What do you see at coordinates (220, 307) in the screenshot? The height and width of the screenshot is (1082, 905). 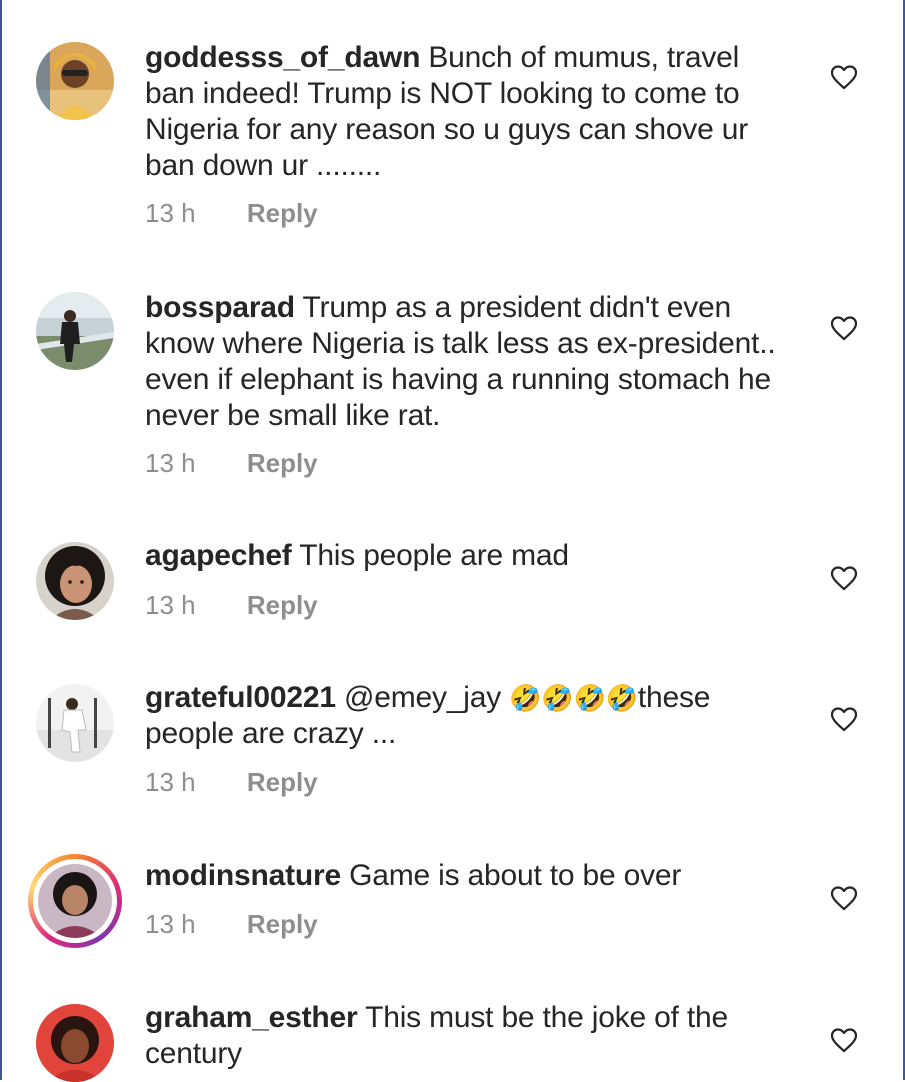 I see `comment-username: bossparad` at bounding box center [220, 307].